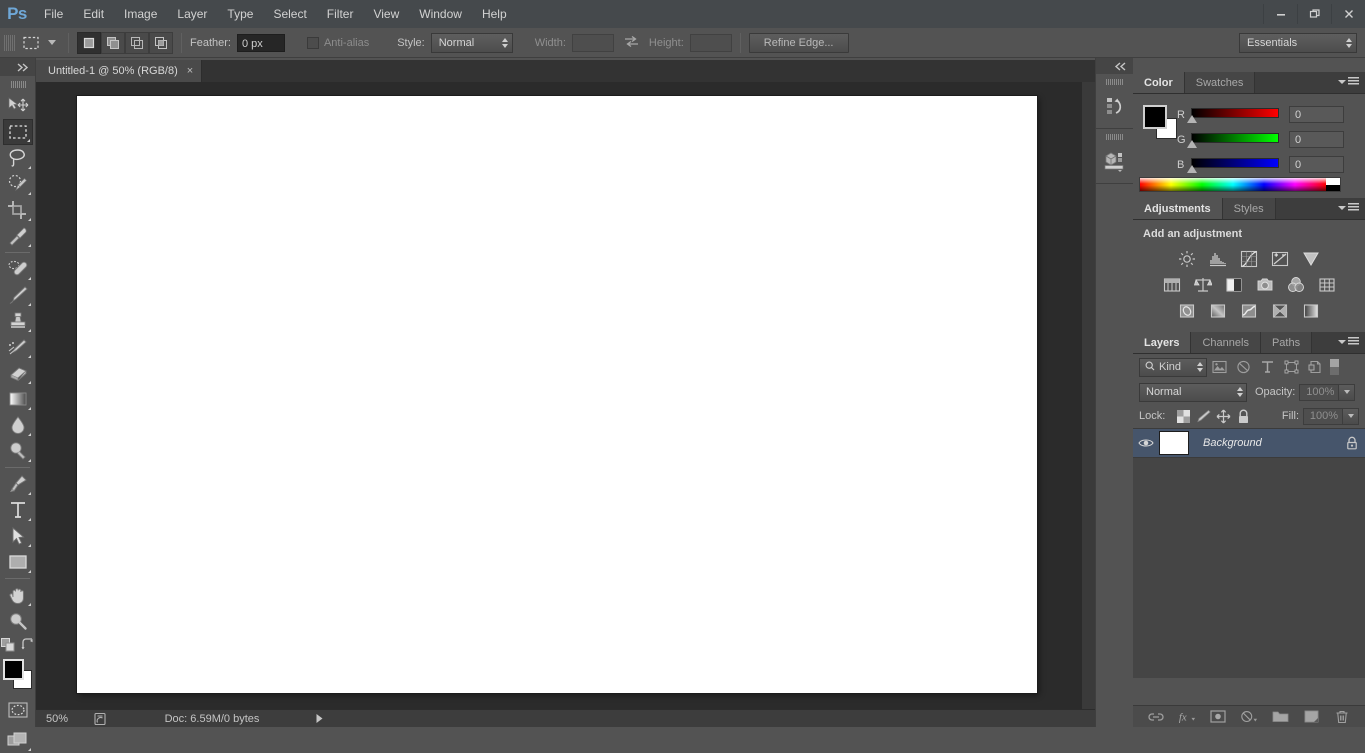 The height and width of the screenshot is (753, 1365). I want to click on zoom-level-field: 50%, so click(62, 719).